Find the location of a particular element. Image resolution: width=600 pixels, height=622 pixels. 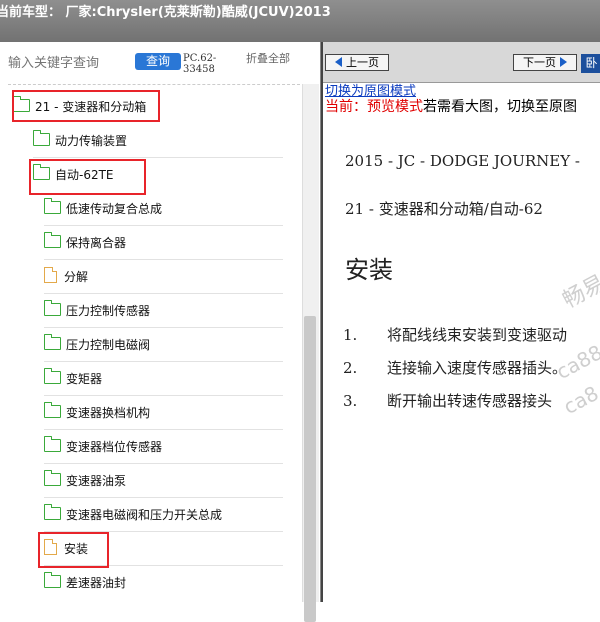

tree-item-label: 分解 is located at coordinates (76, 277).